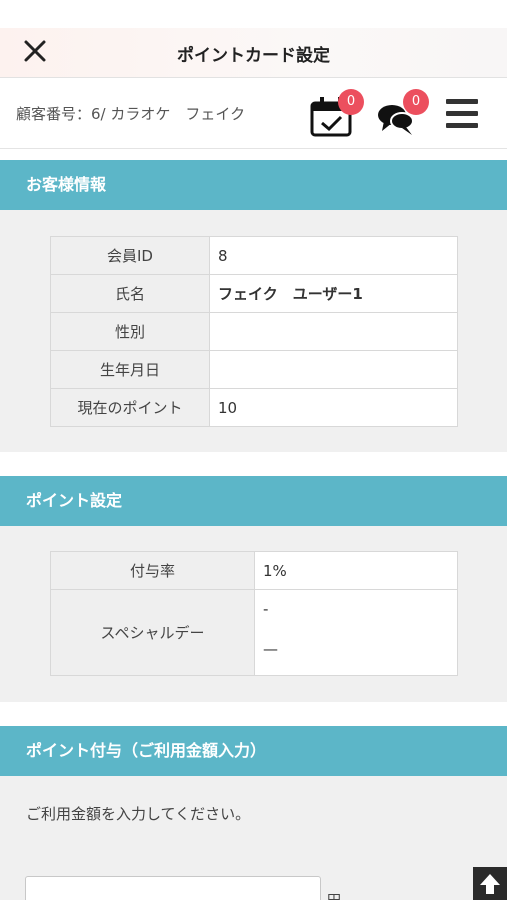 This screenshot has width=507, height=900. What do you see at coordinates (351, 102) in the screenshot?
I see `calendar-badge: 0` at bounding box center [351, 102].